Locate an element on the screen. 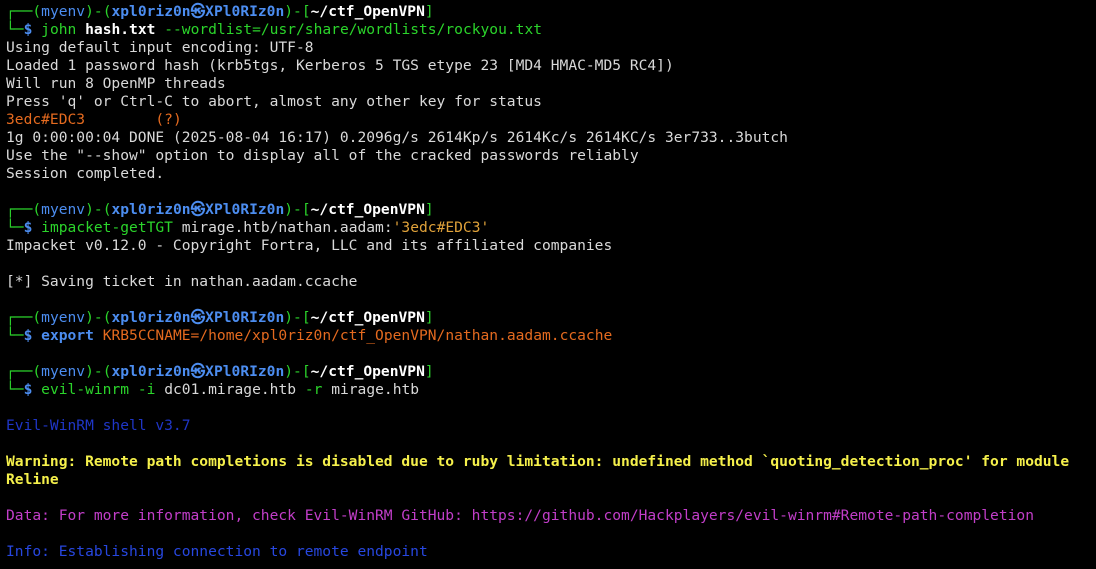 This screenshot has width=1096, height=569. command-keyword: export is located at coordinates (67, 335).